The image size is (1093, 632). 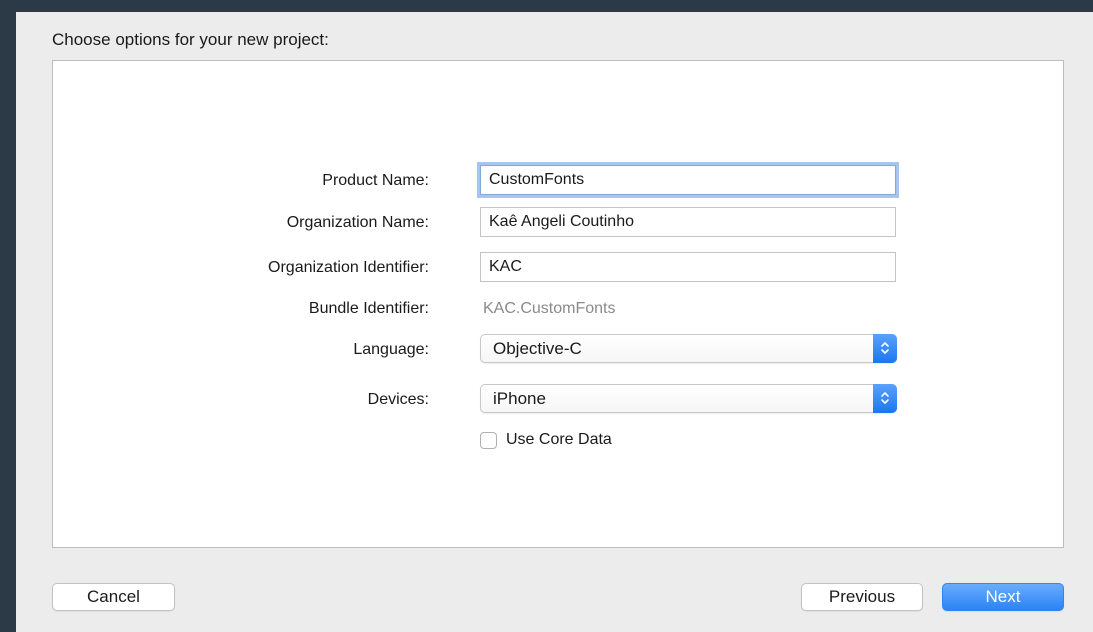 I want to click on use-core-data-label: Use Core Data, so click(x=559, y=440).